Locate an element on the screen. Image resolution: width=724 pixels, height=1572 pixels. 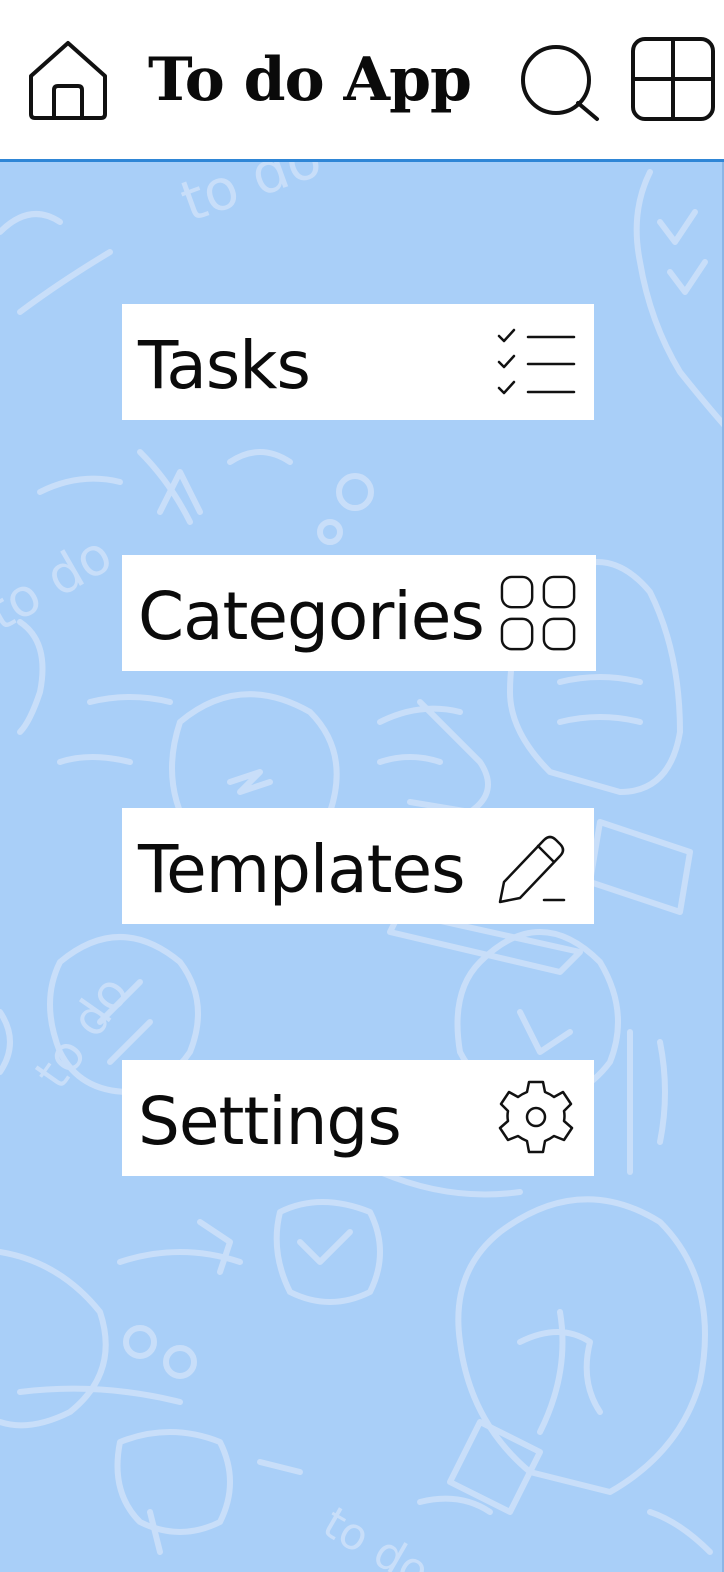
menu-item-templates: Templates is located at coordinates (358, 866).